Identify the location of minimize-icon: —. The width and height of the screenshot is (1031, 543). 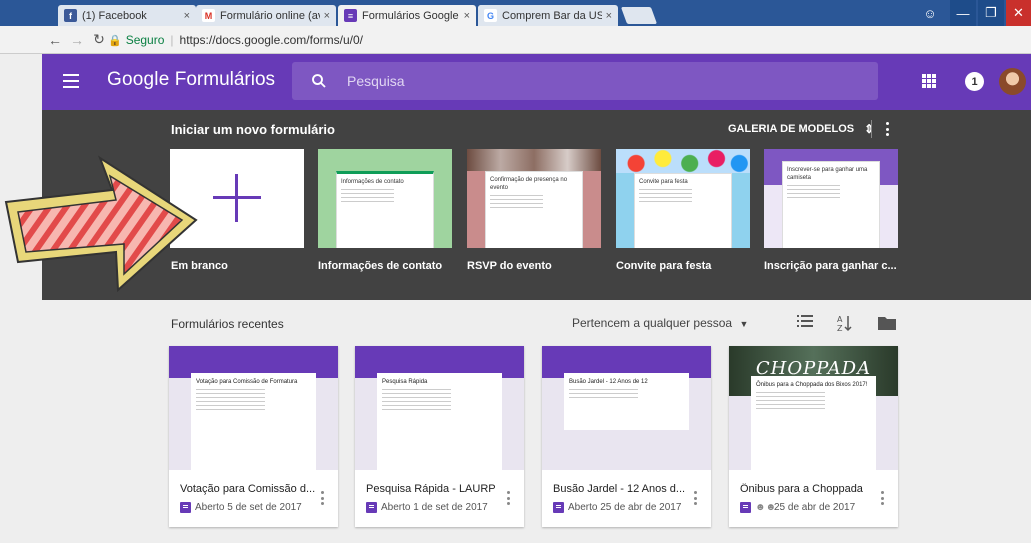
(963, 13).